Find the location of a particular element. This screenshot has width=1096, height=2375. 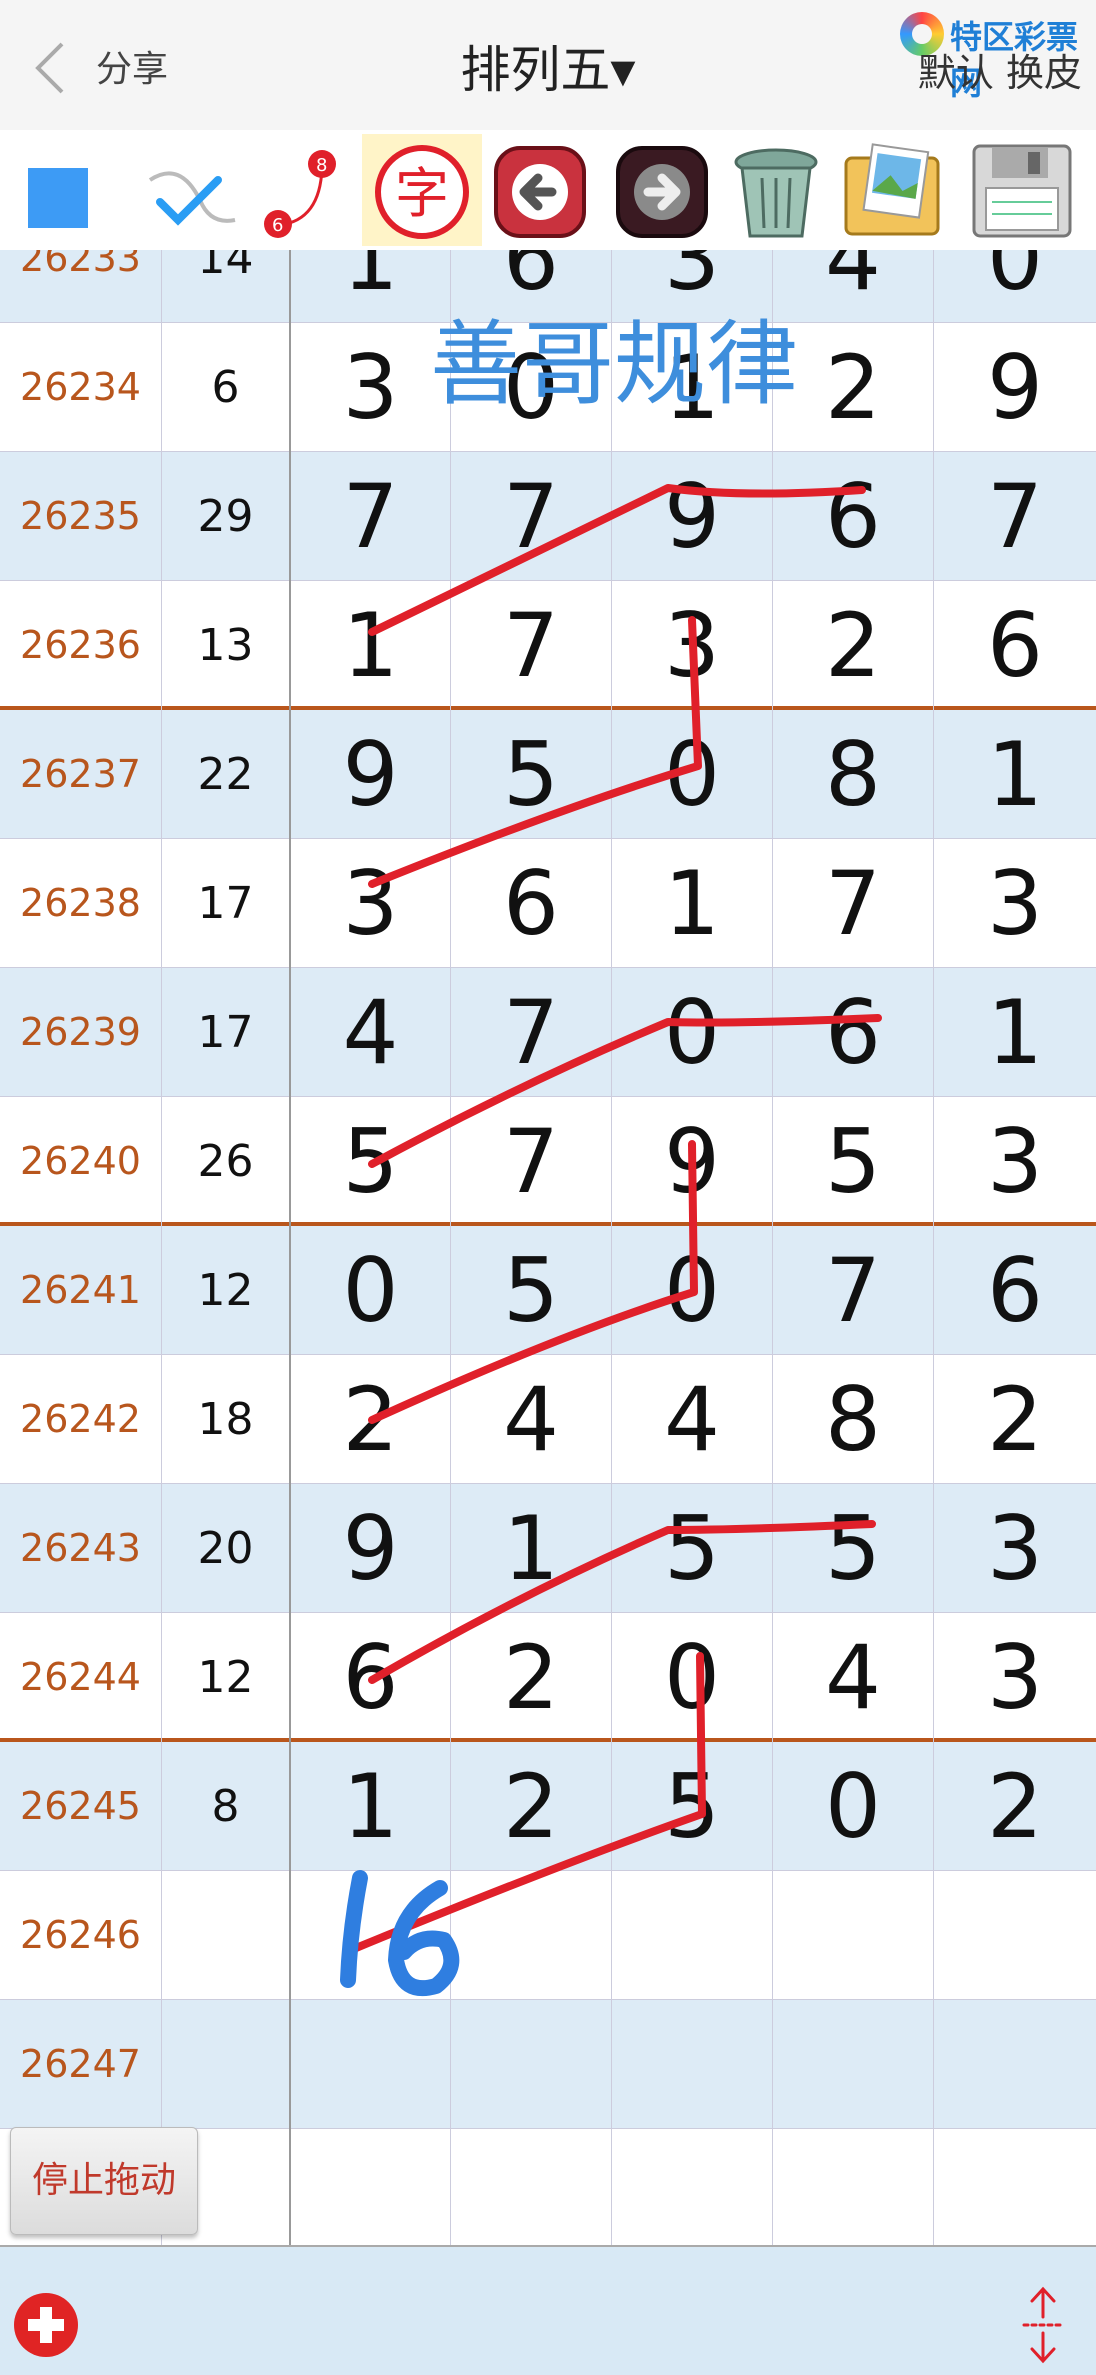

table-row: 26246 is located at coordinates (548, 1935).